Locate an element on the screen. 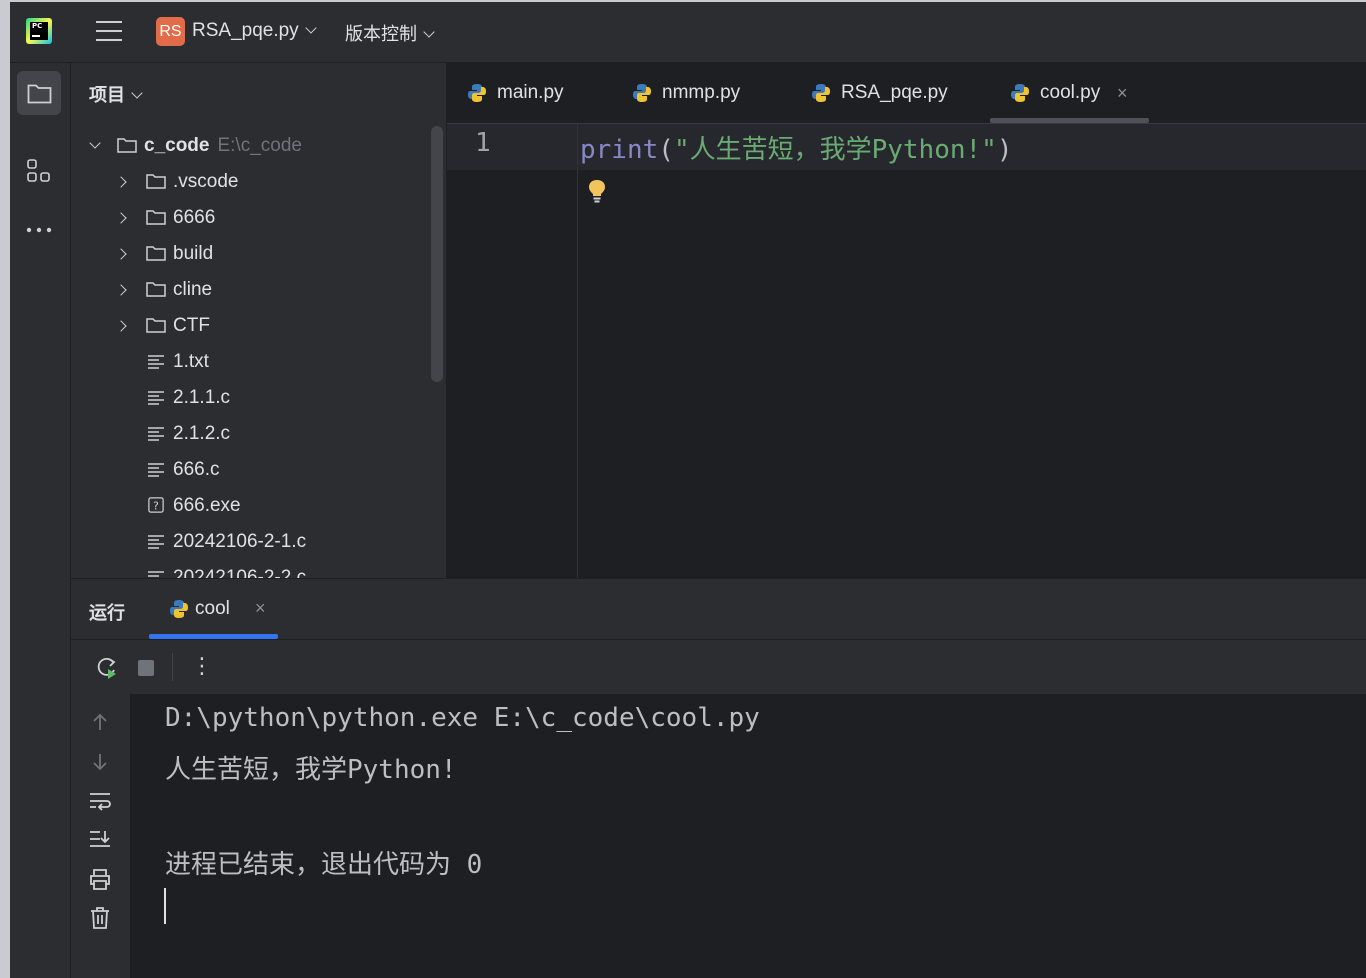 The width and height of the screenshot is (1366, 978). print-icon is located at coordinates (100, 879).